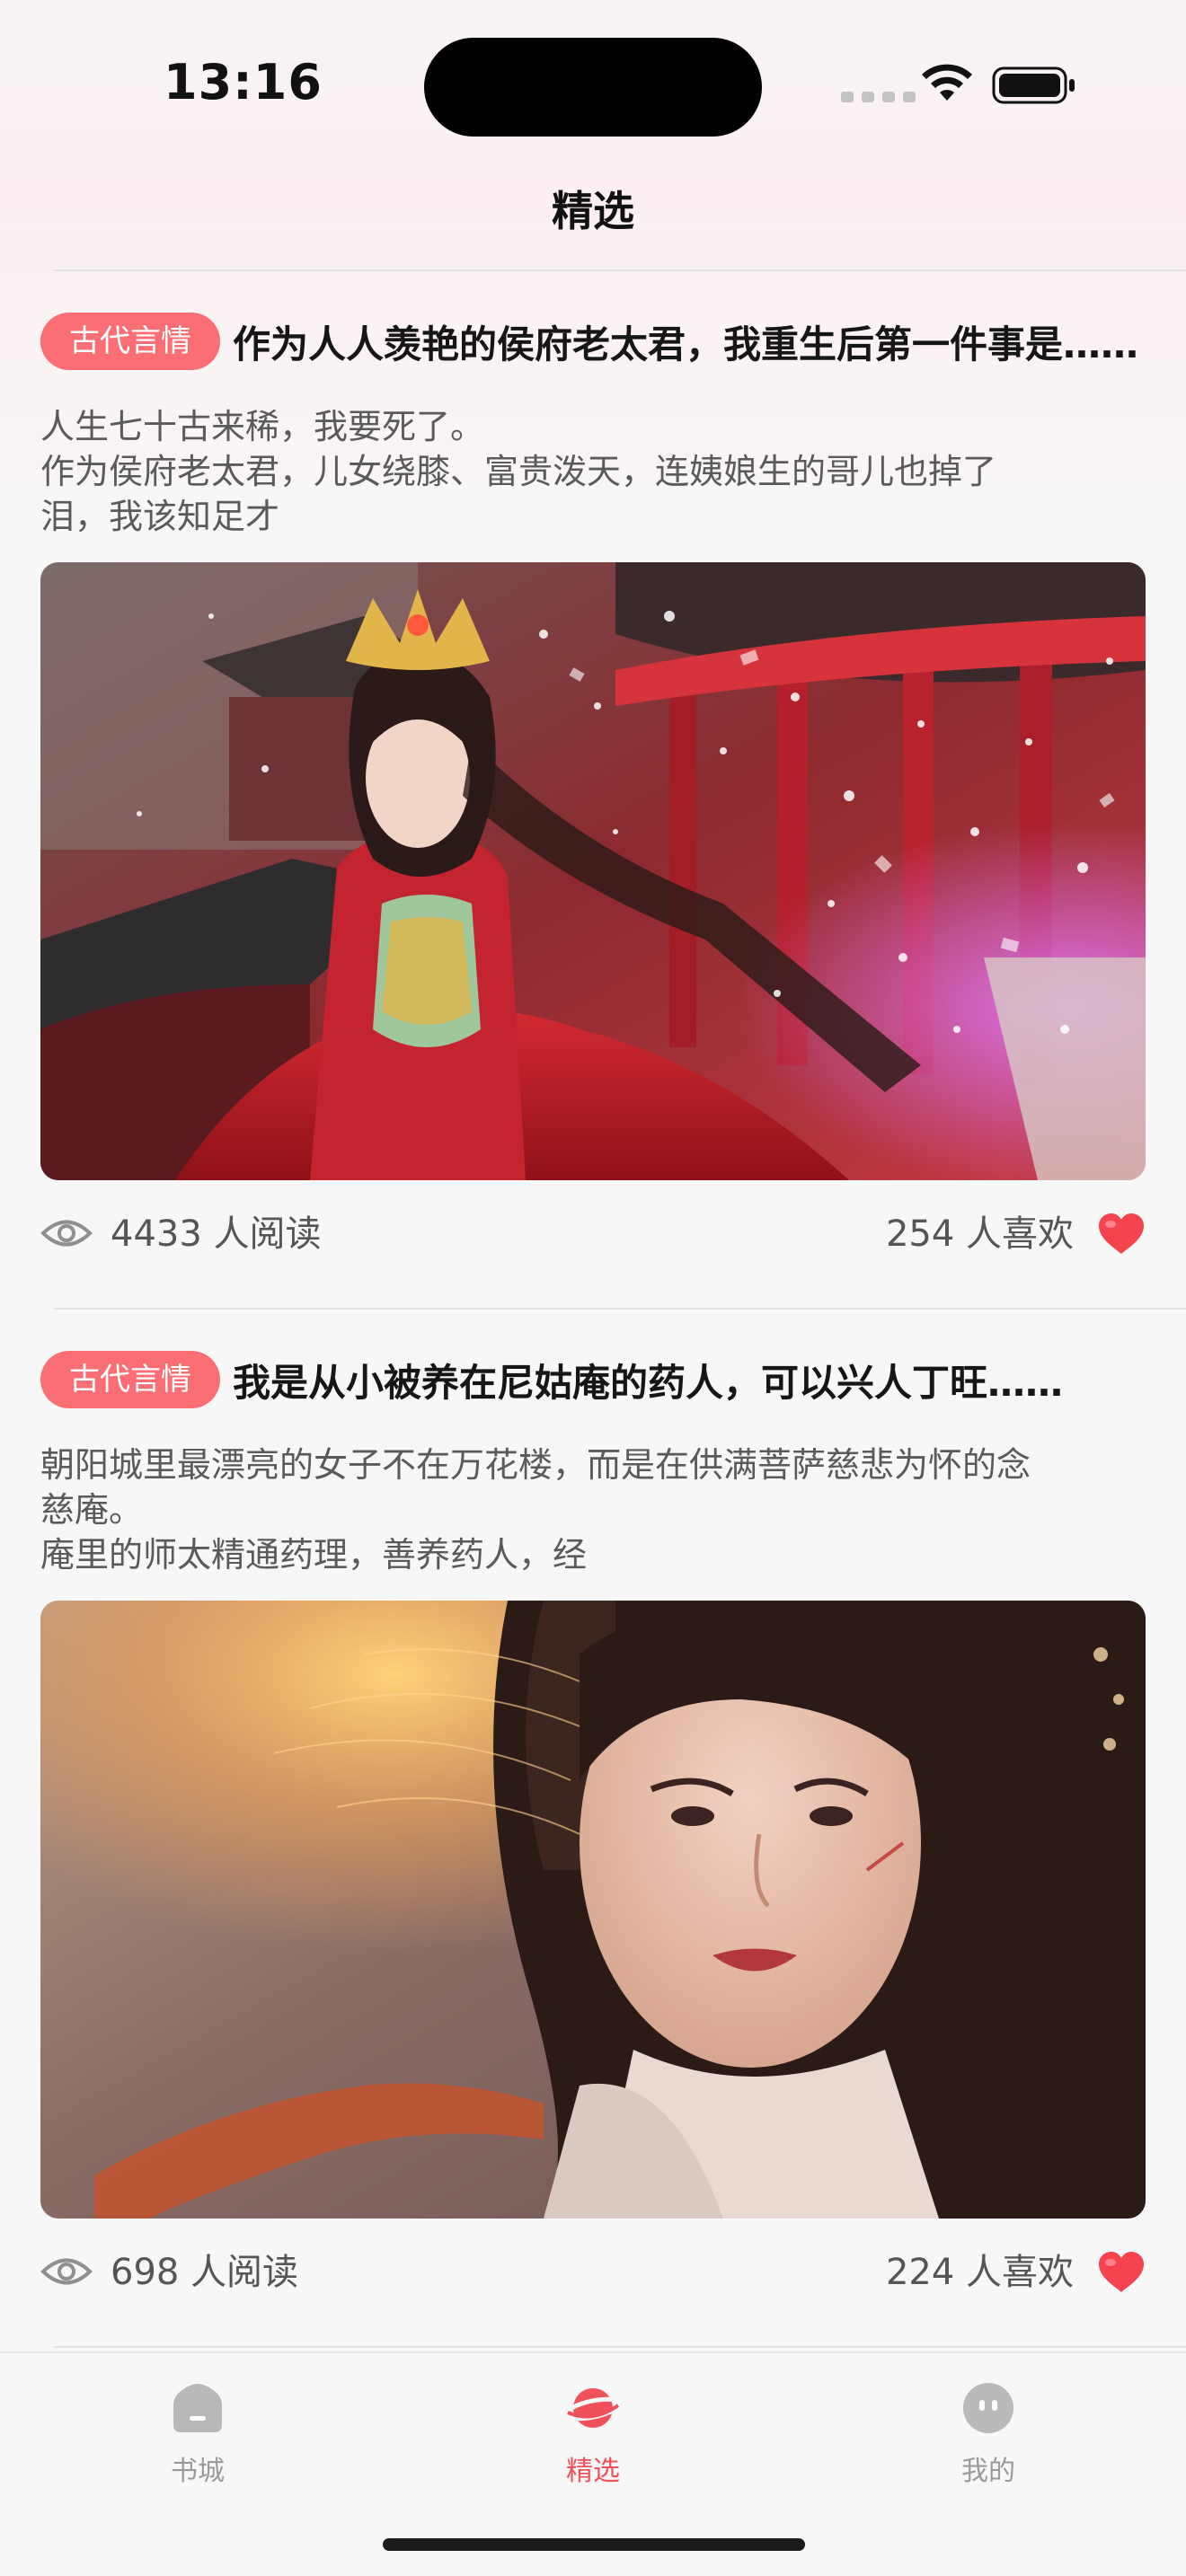 The image size is (1186, 2576). I want to click on profile-face-icon, so click(988, 2408).